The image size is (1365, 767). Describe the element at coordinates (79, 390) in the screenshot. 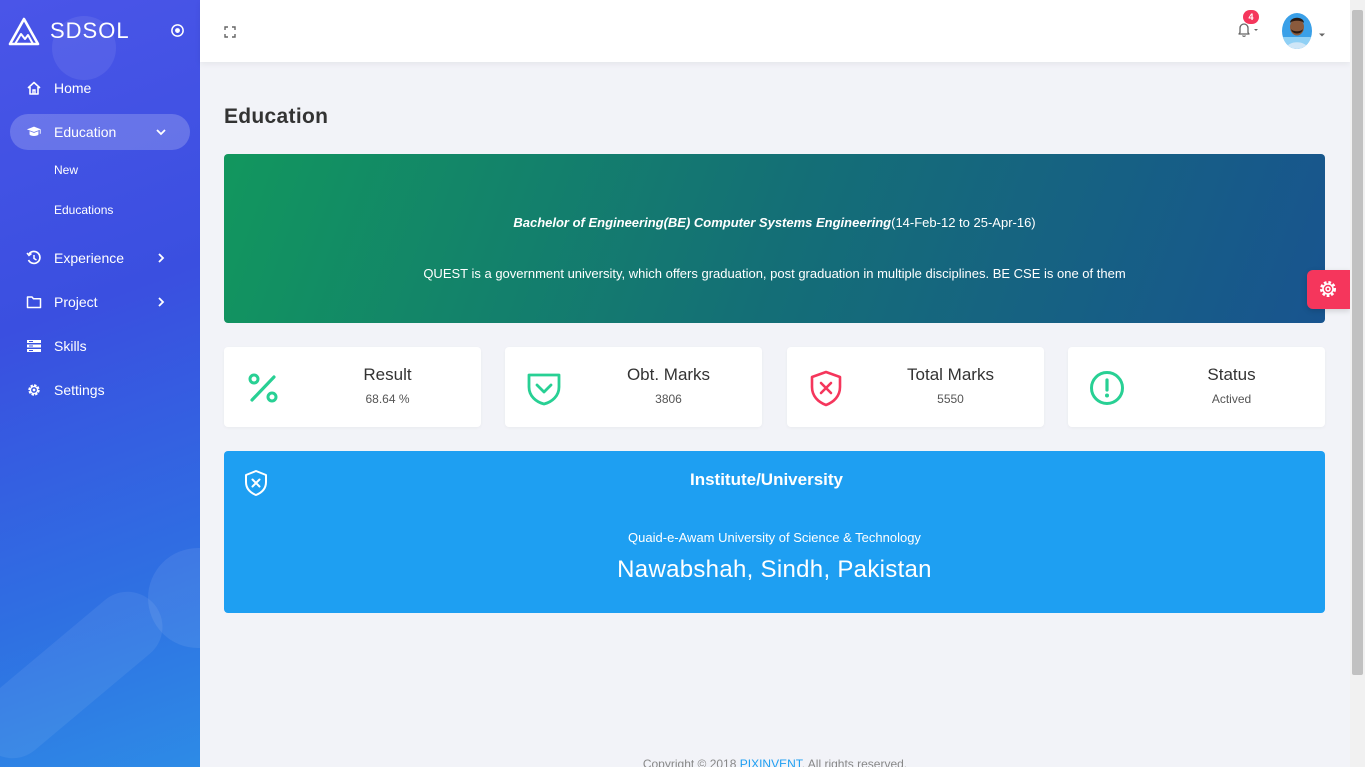

I see `sidebar-item-label: Settings` at that location.